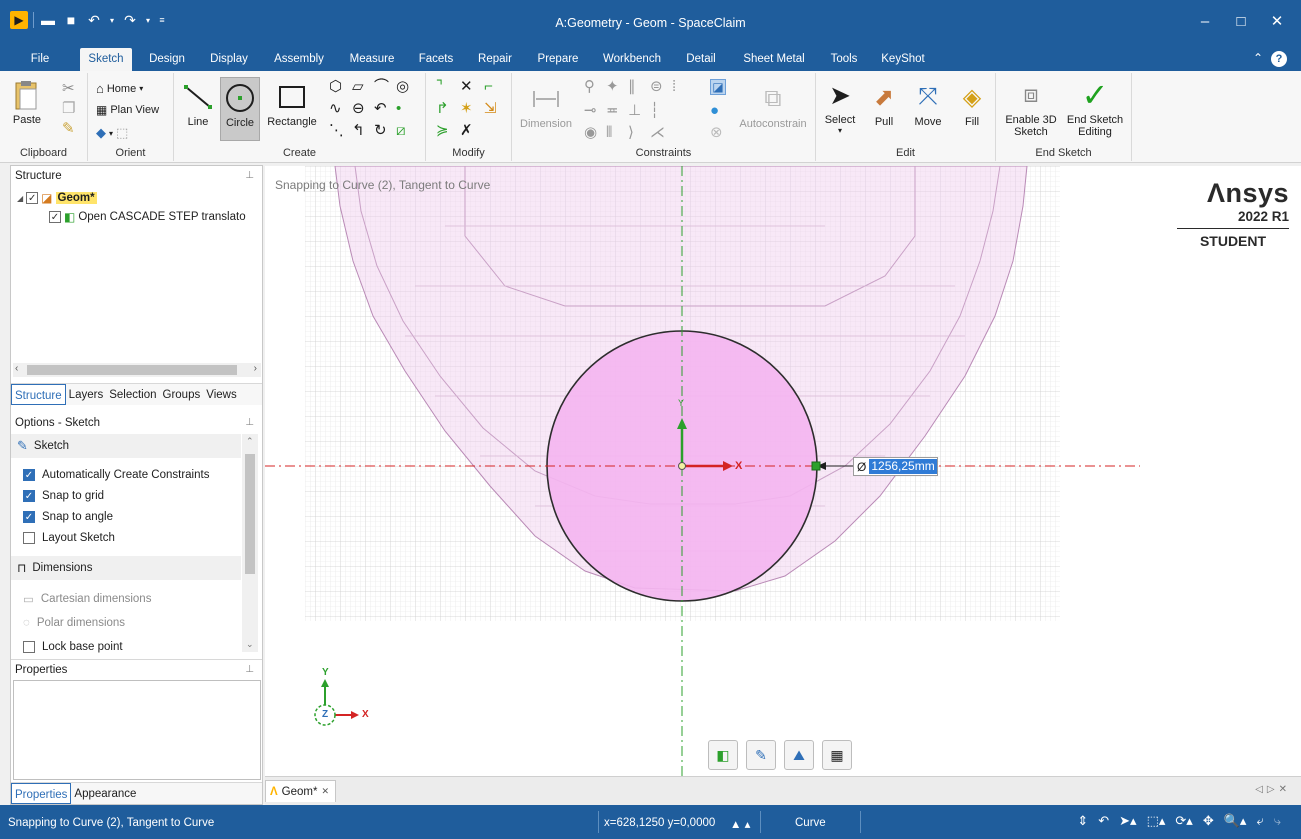 This screenshot has height=839, width=1301. What do you see at coordinates (612, 110) in the screenshot?
I see `equal-length-icon: ≖` at bounding box center [612, 110].